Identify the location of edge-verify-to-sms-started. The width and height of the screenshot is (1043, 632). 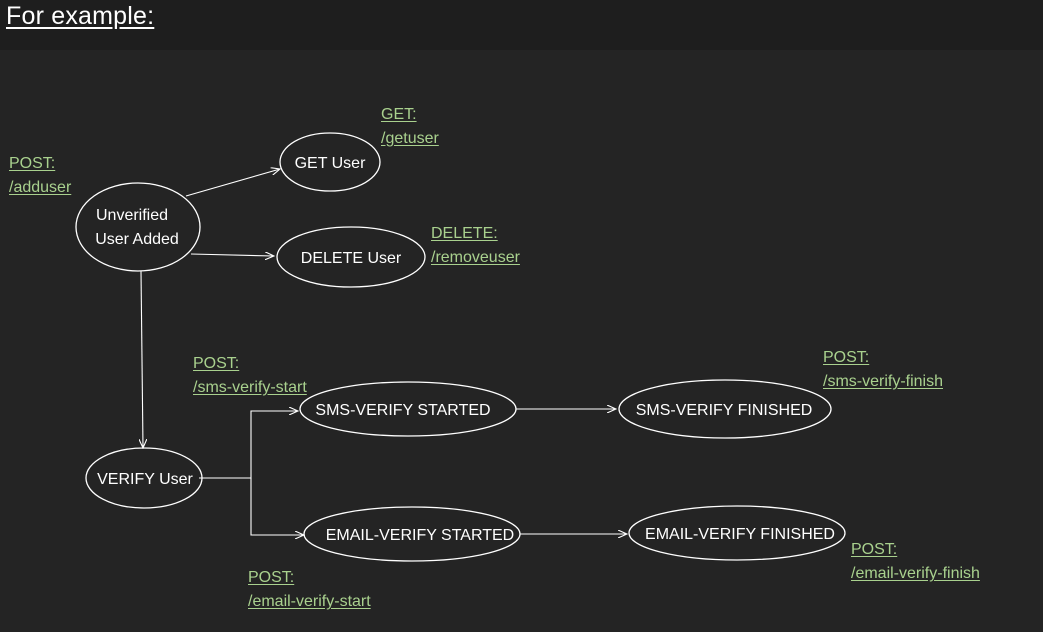
(248, 445).